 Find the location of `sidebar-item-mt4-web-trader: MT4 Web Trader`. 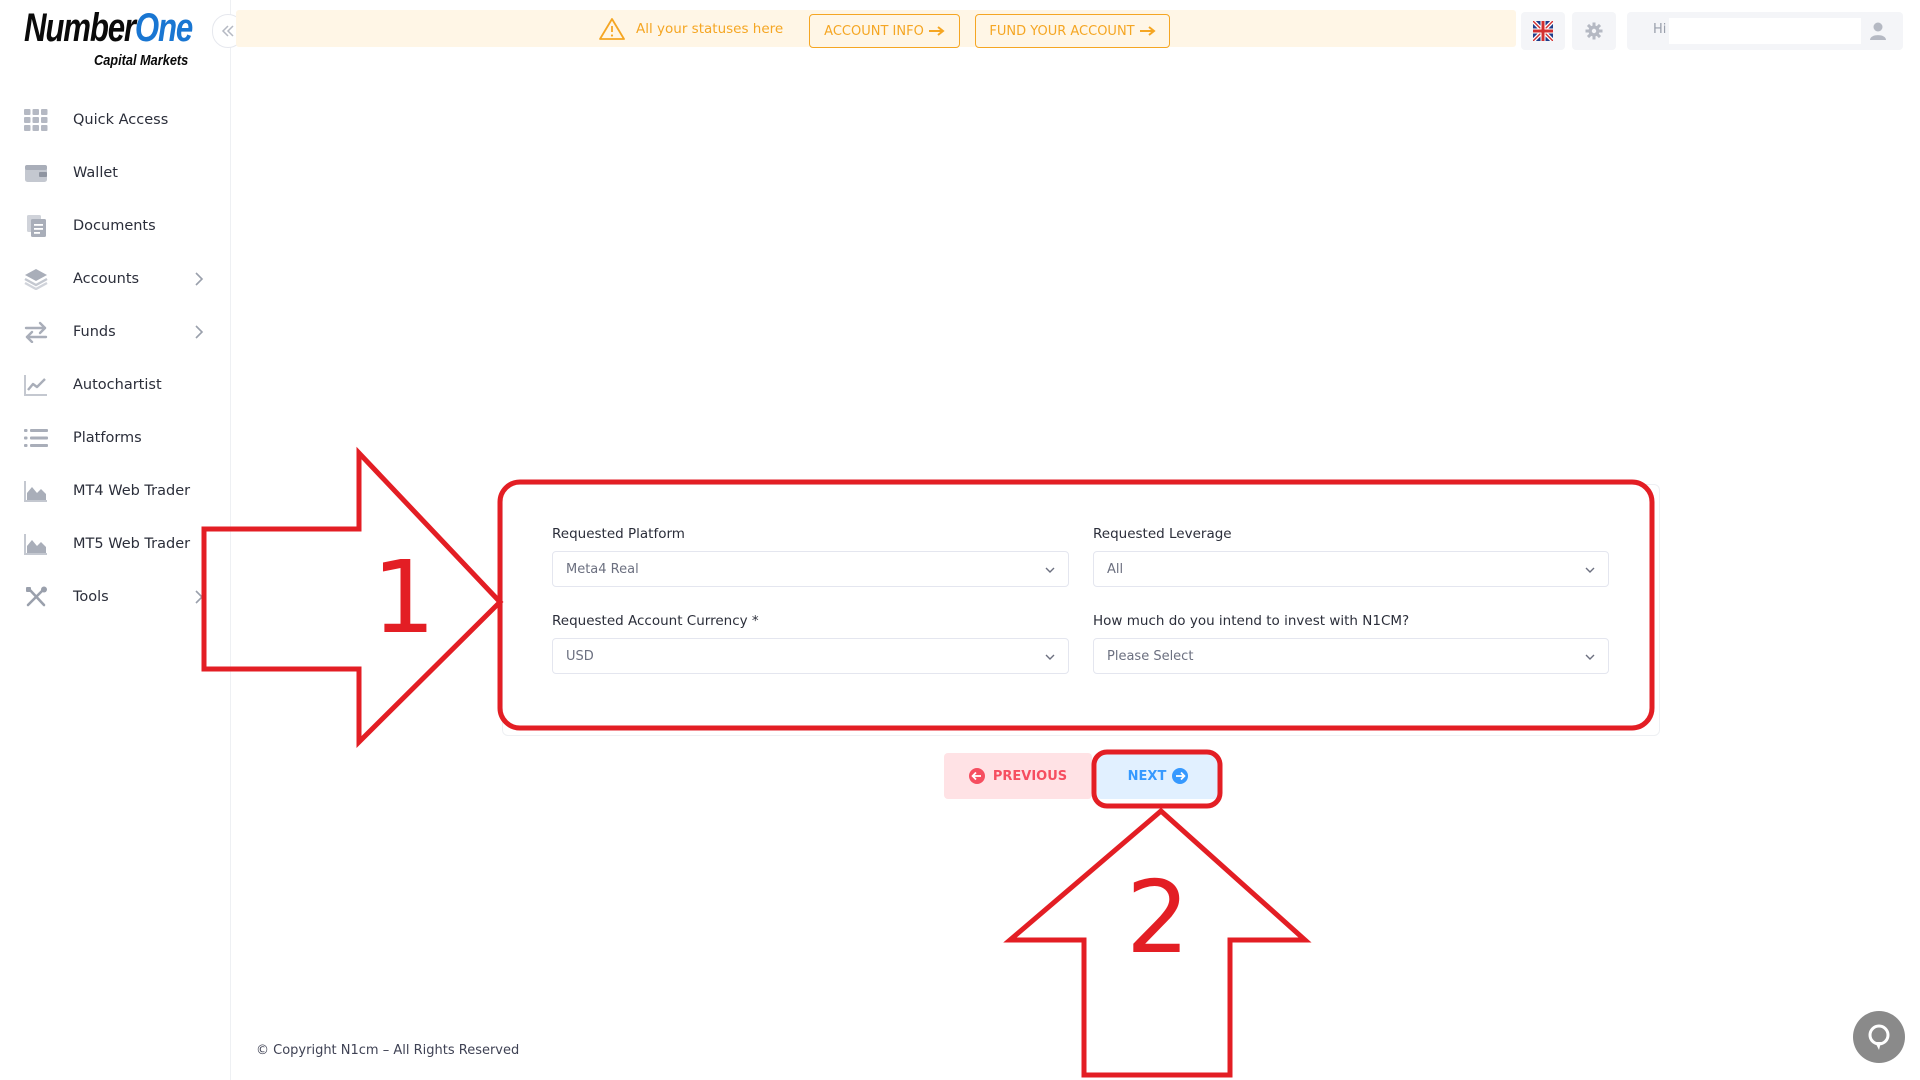

sidebar-item-mt4-web-trader: MT4 Web Trader is located at coordinates (114, 491).